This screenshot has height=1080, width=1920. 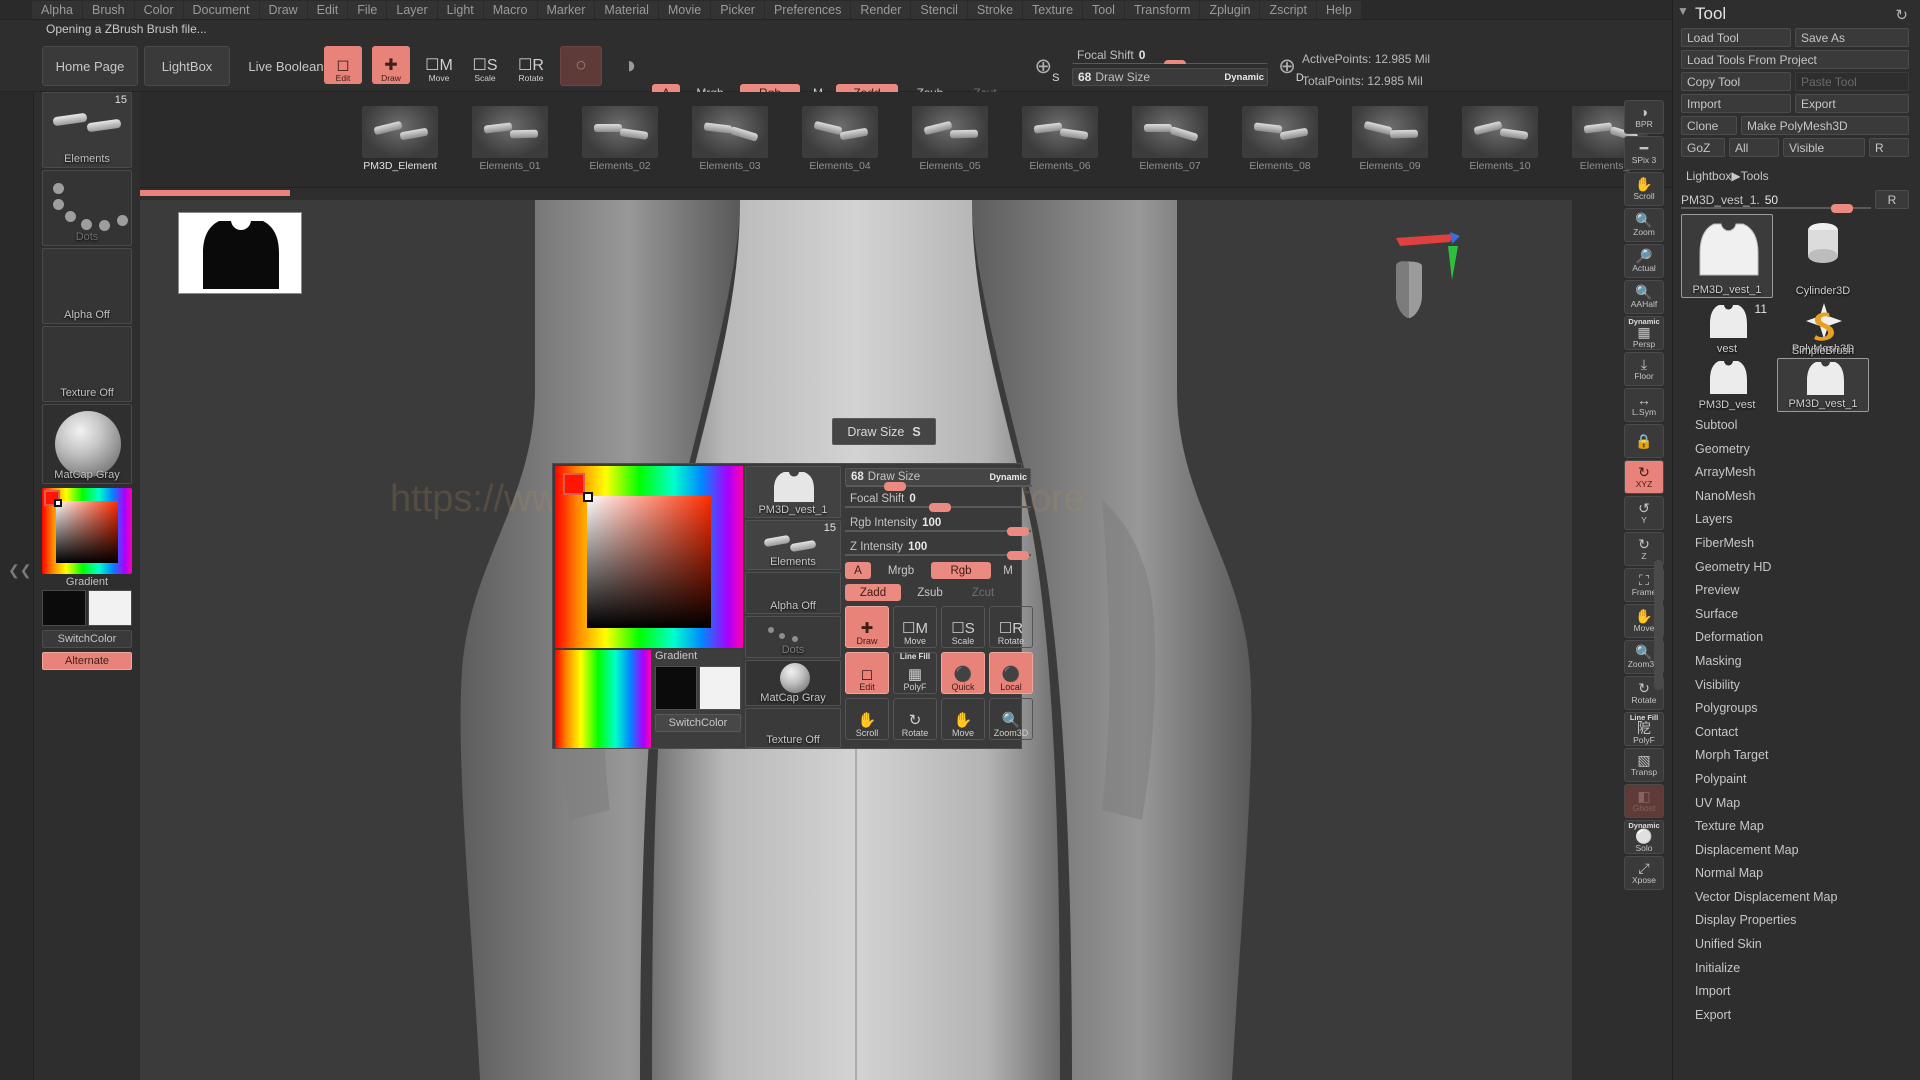 What do you see at coordinates (963, 719) in the screenshot?
I see `popup-move3d-button: ✋ Move` at bounding box center [963, 719].